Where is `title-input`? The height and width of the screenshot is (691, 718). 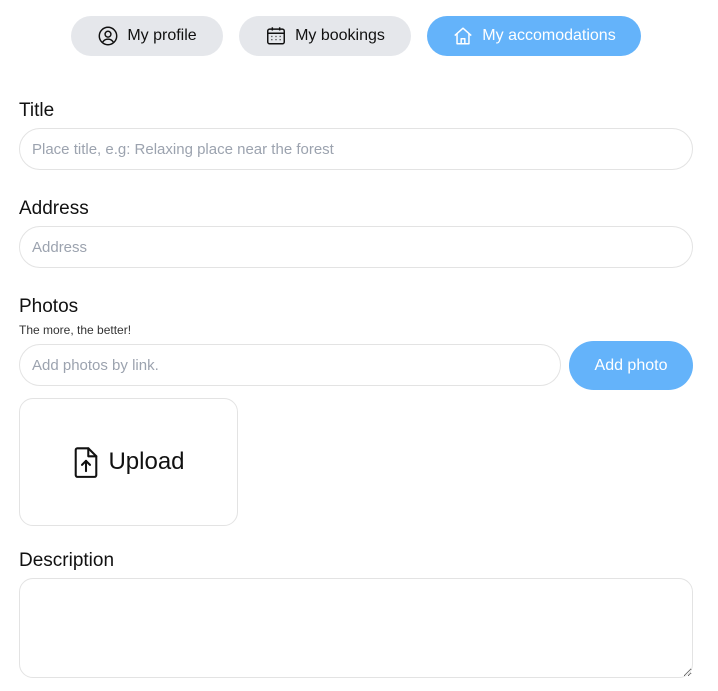
title-input is located at coordinates (356, 149).